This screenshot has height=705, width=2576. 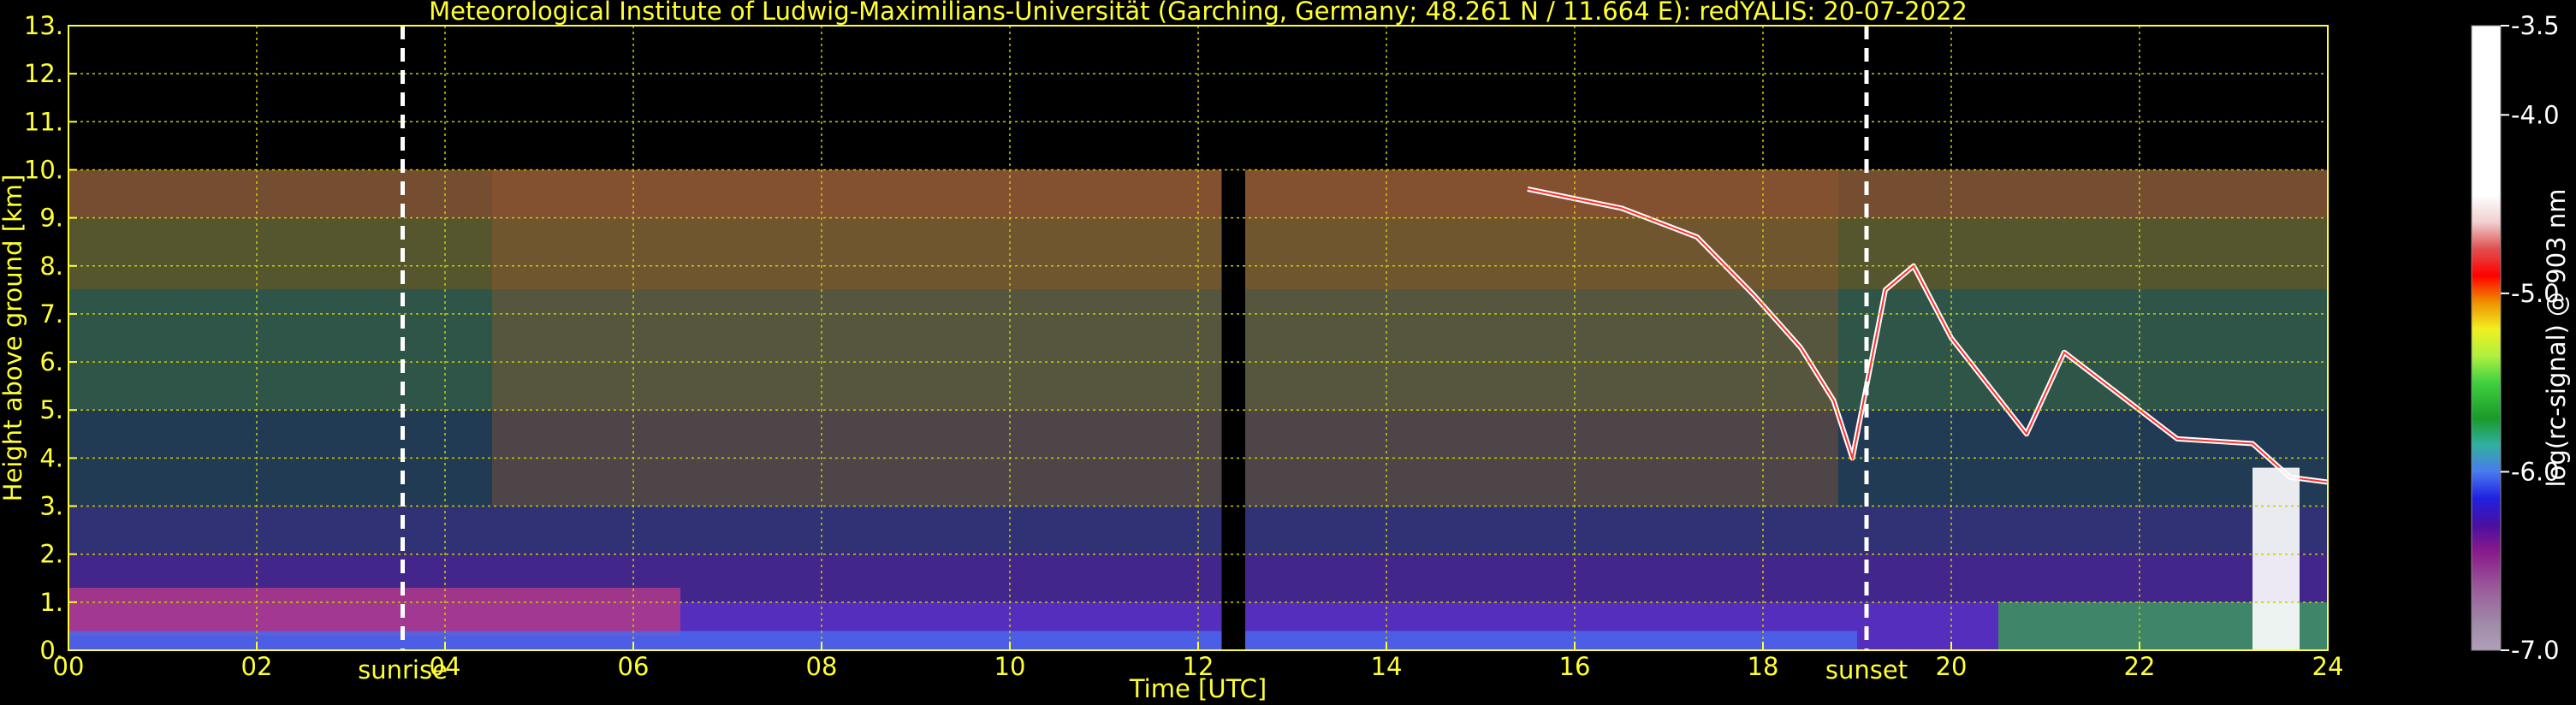 I want to click on colorbar-label: log(rc-signal) @ 903 nm, so click(x=2556, y=338).